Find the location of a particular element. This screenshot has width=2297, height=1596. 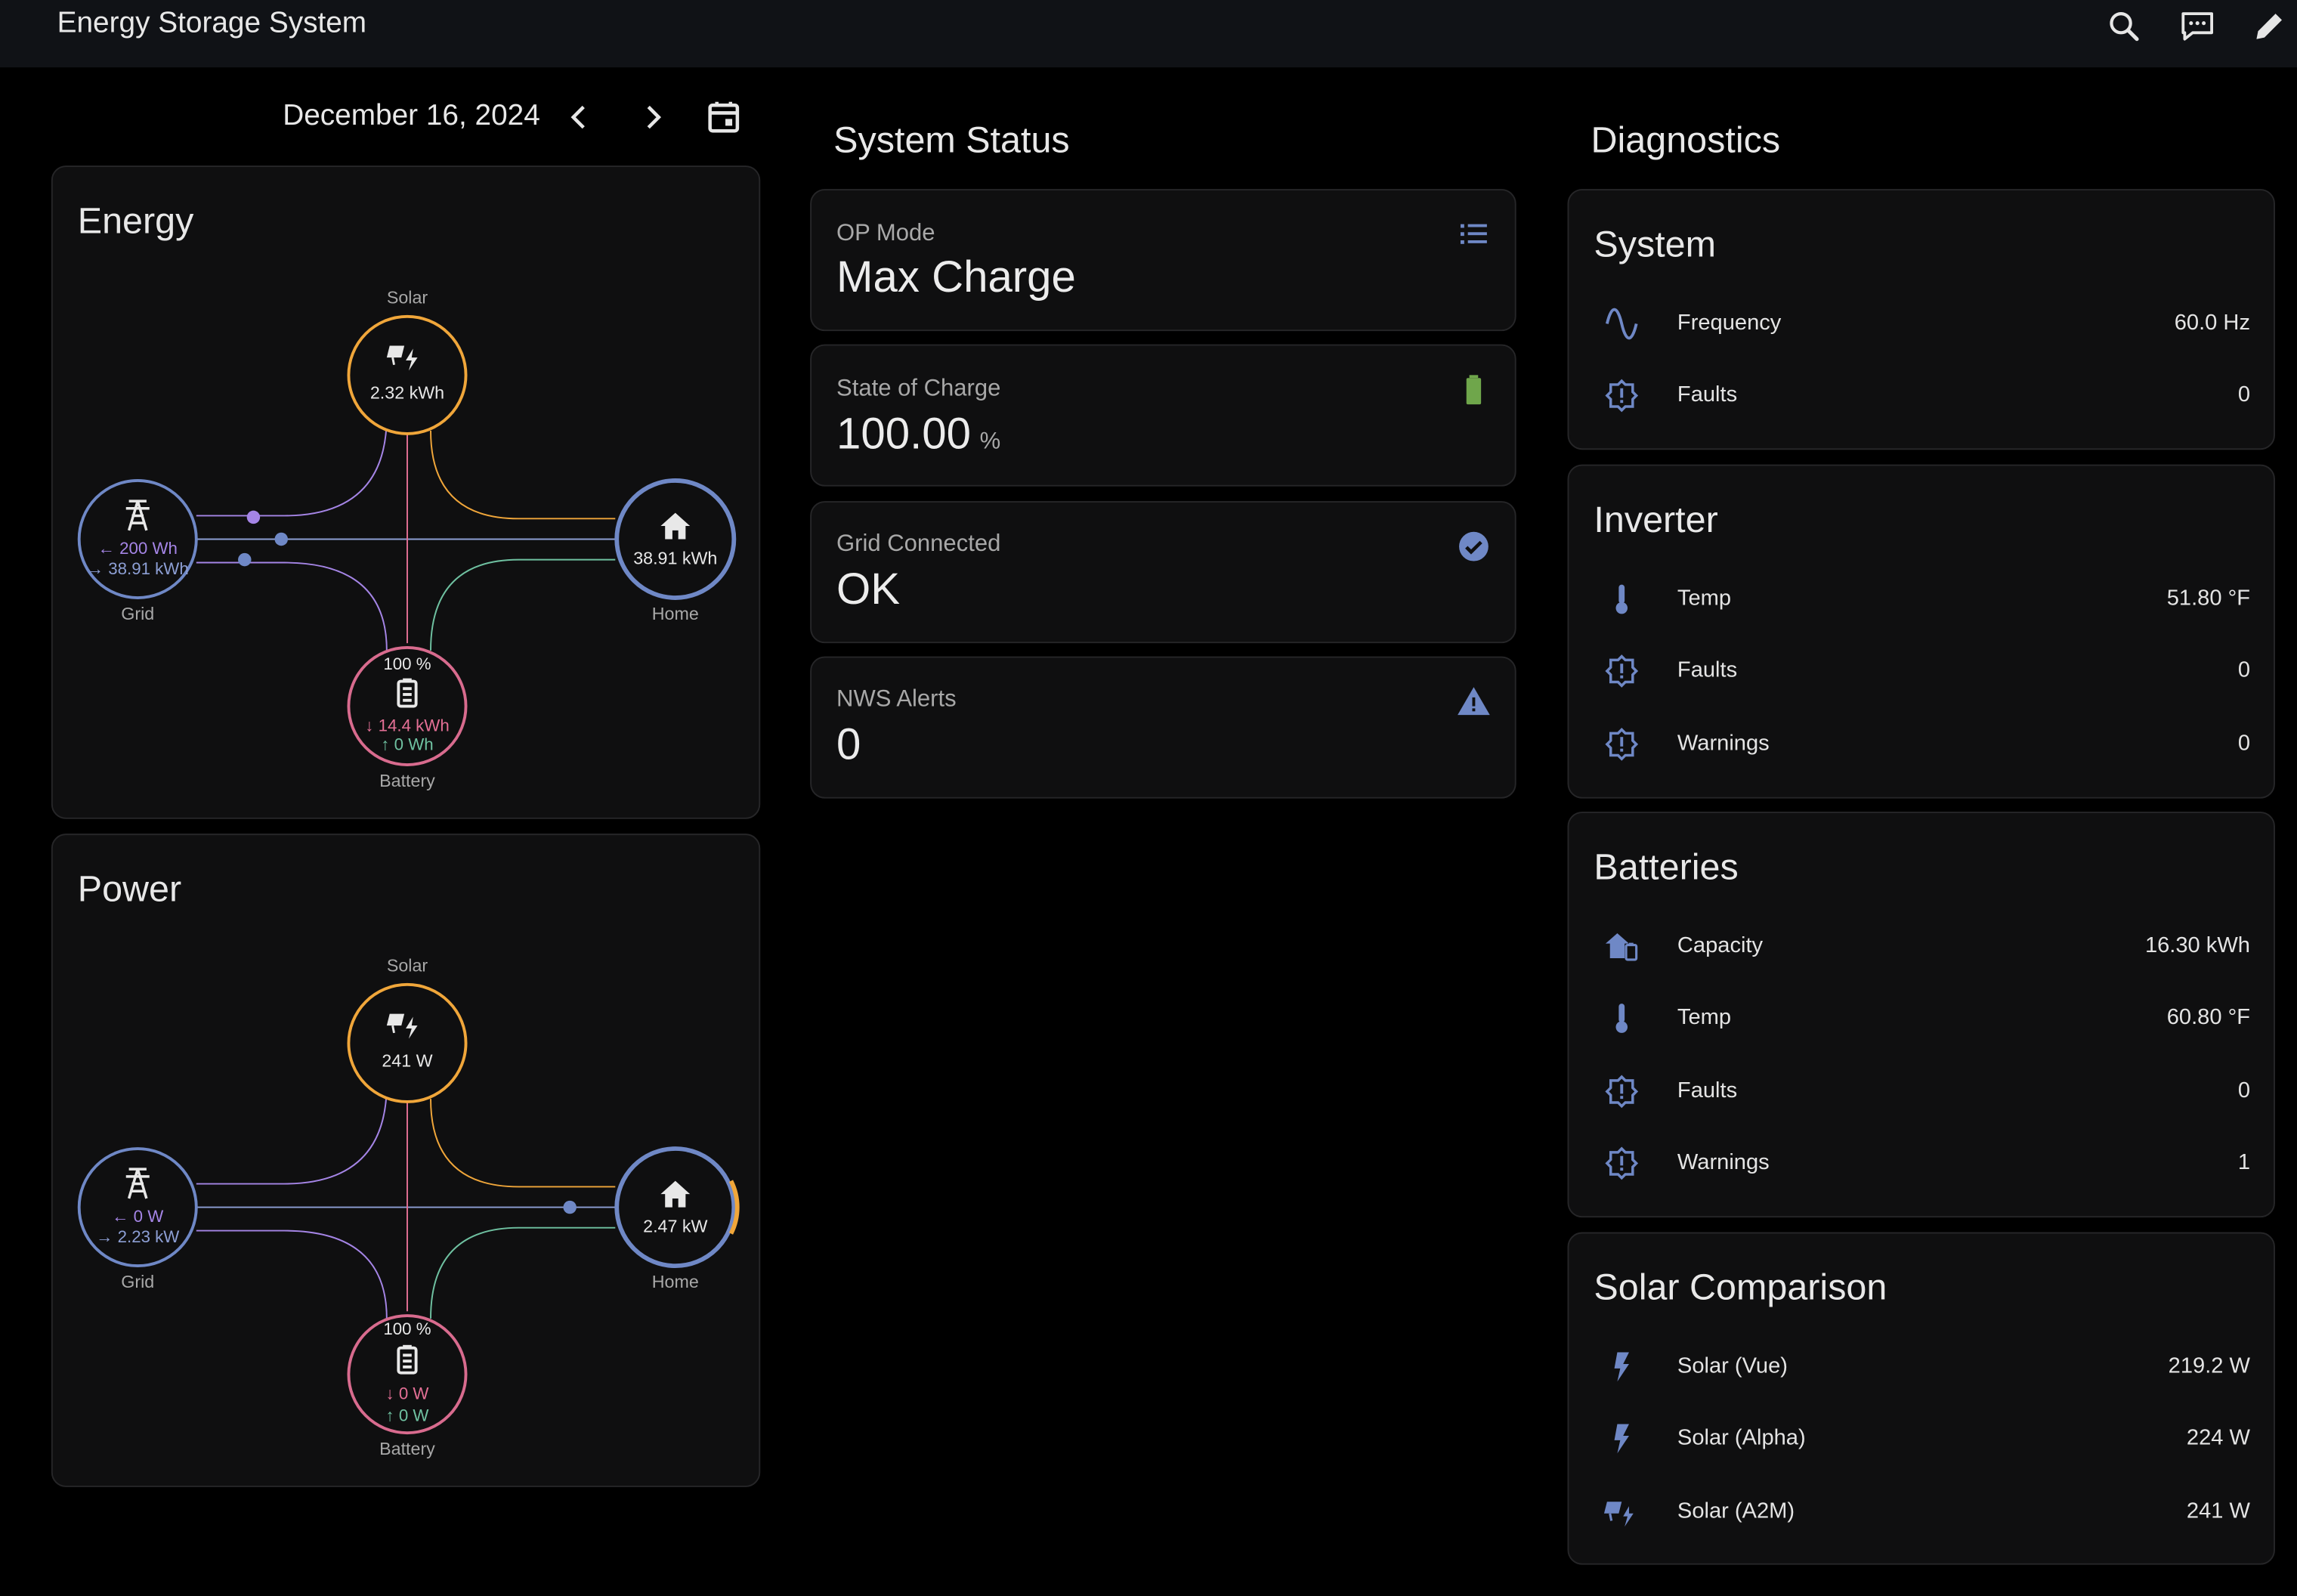

inverter-temp-value: 51.80 °F is located at coordinates (2208, 598).